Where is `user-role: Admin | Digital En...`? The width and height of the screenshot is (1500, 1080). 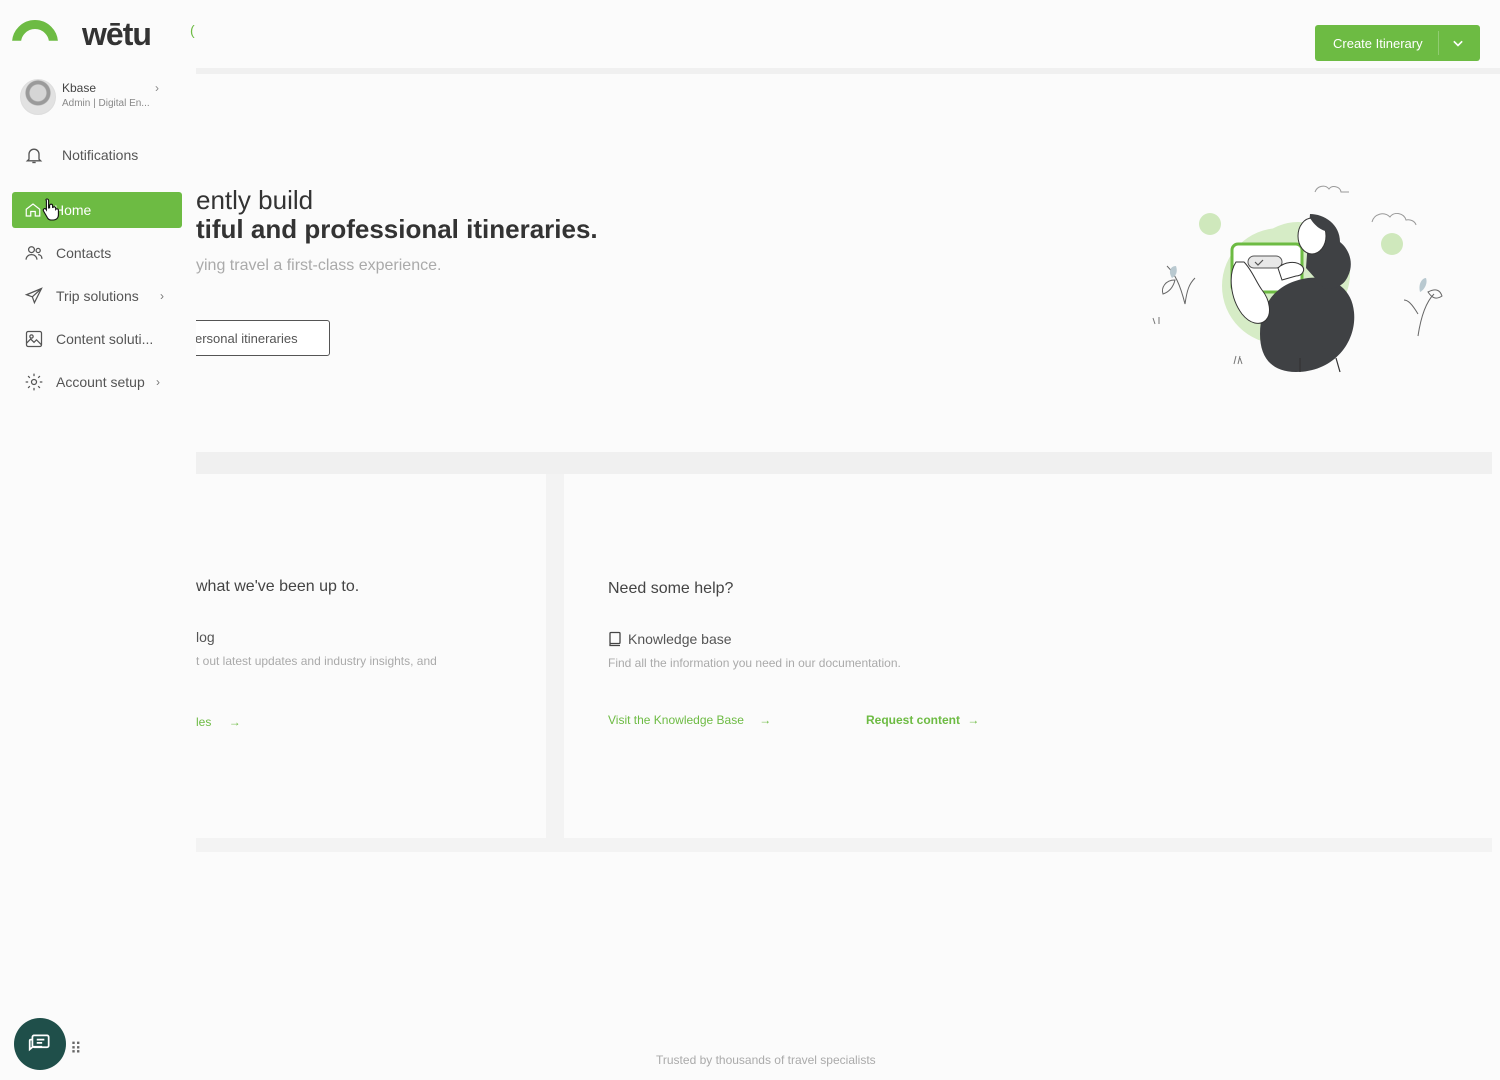
user-role: Admin | Digital En... is located at coordinates (106, 103).